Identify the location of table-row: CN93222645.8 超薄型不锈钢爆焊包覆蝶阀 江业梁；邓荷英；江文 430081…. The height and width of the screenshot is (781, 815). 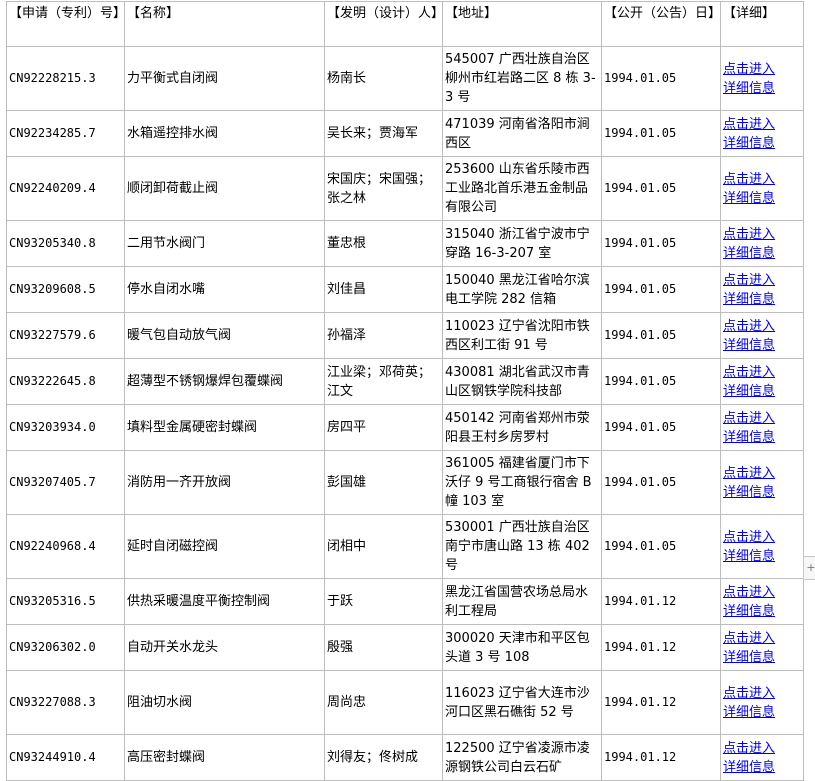
(405, 381).